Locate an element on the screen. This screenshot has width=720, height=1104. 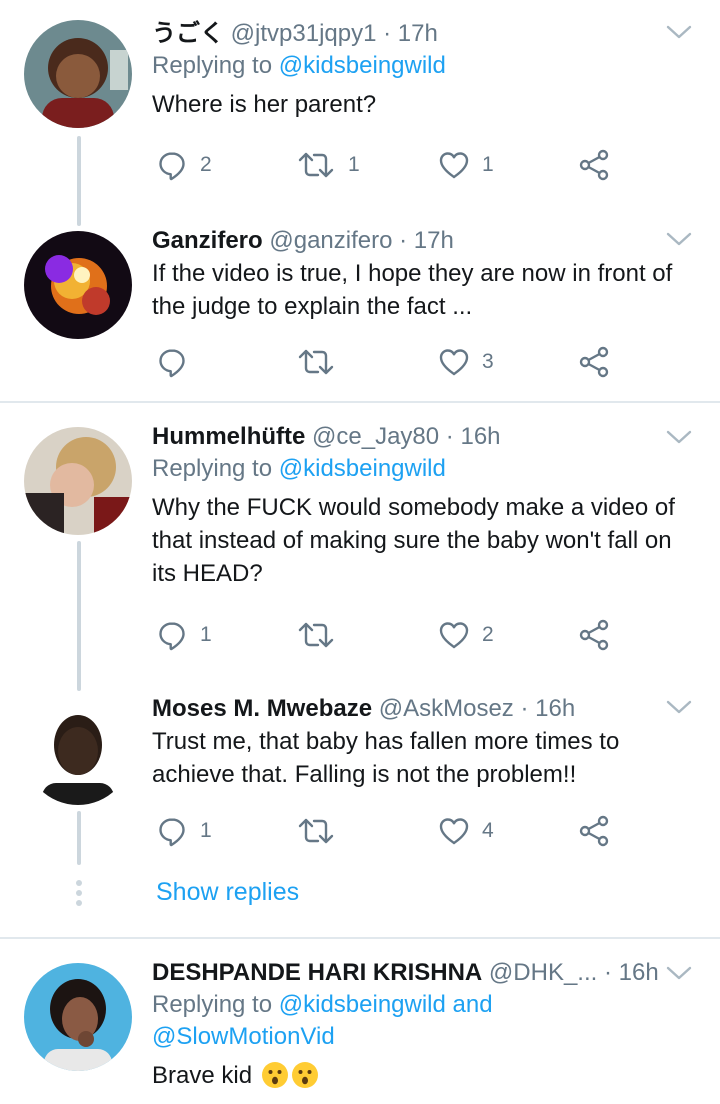
user-handle: @AskMosez is located at coordinates (446, 708).